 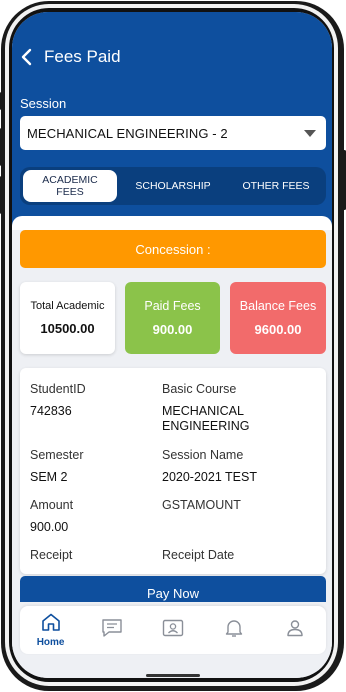 What do you see at coordinates (203, 455) in the screenshot?
I see `session-name-label: Session Name` at bounding box center [203, 455].